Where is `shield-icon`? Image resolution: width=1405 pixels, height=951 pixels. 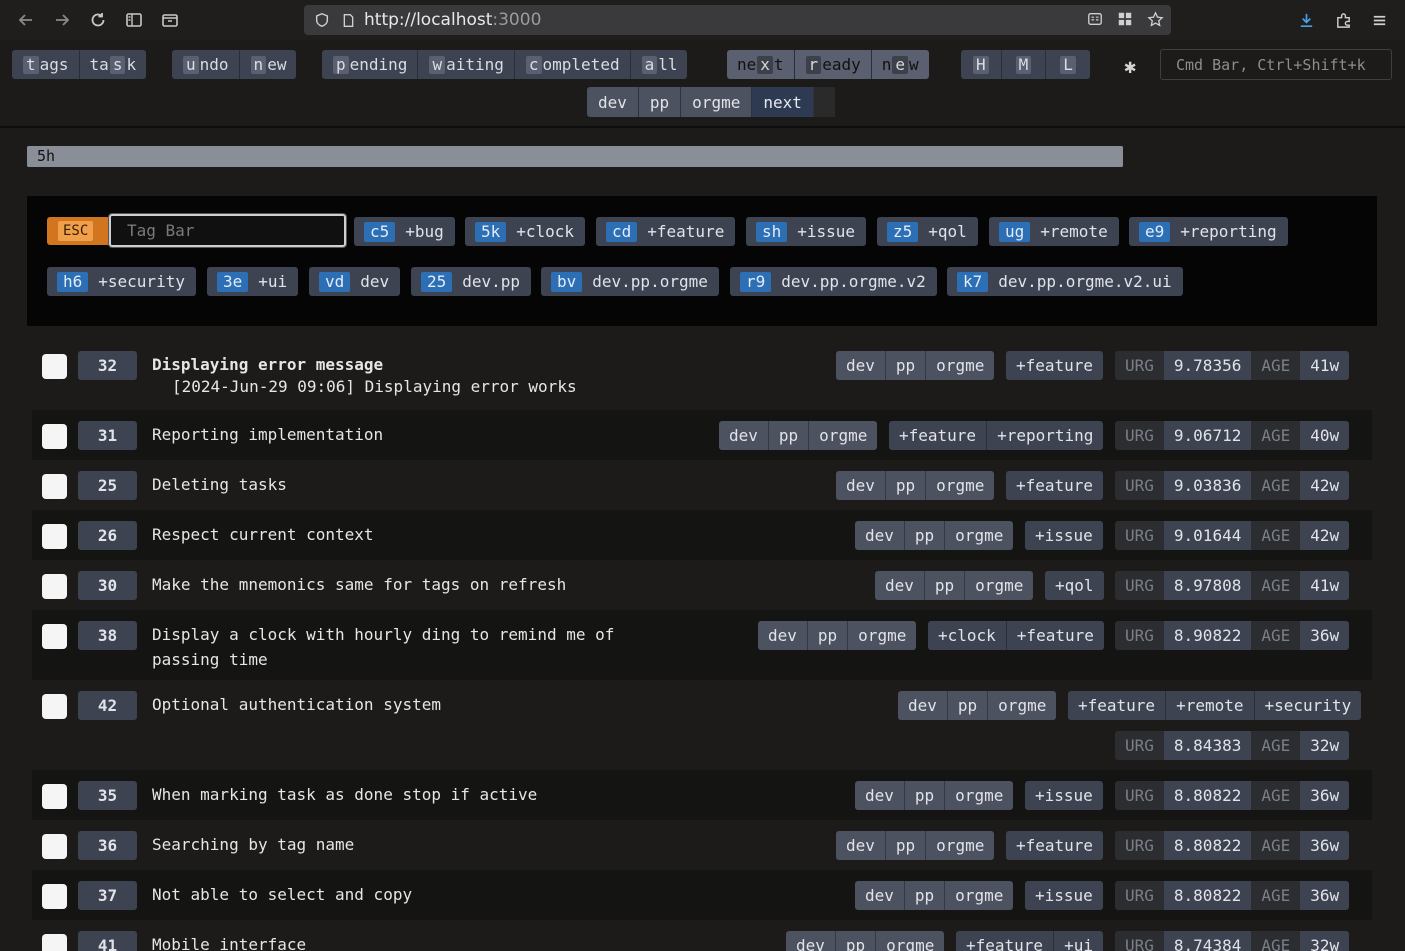 shield-icon is located at coordinates (322, 20).